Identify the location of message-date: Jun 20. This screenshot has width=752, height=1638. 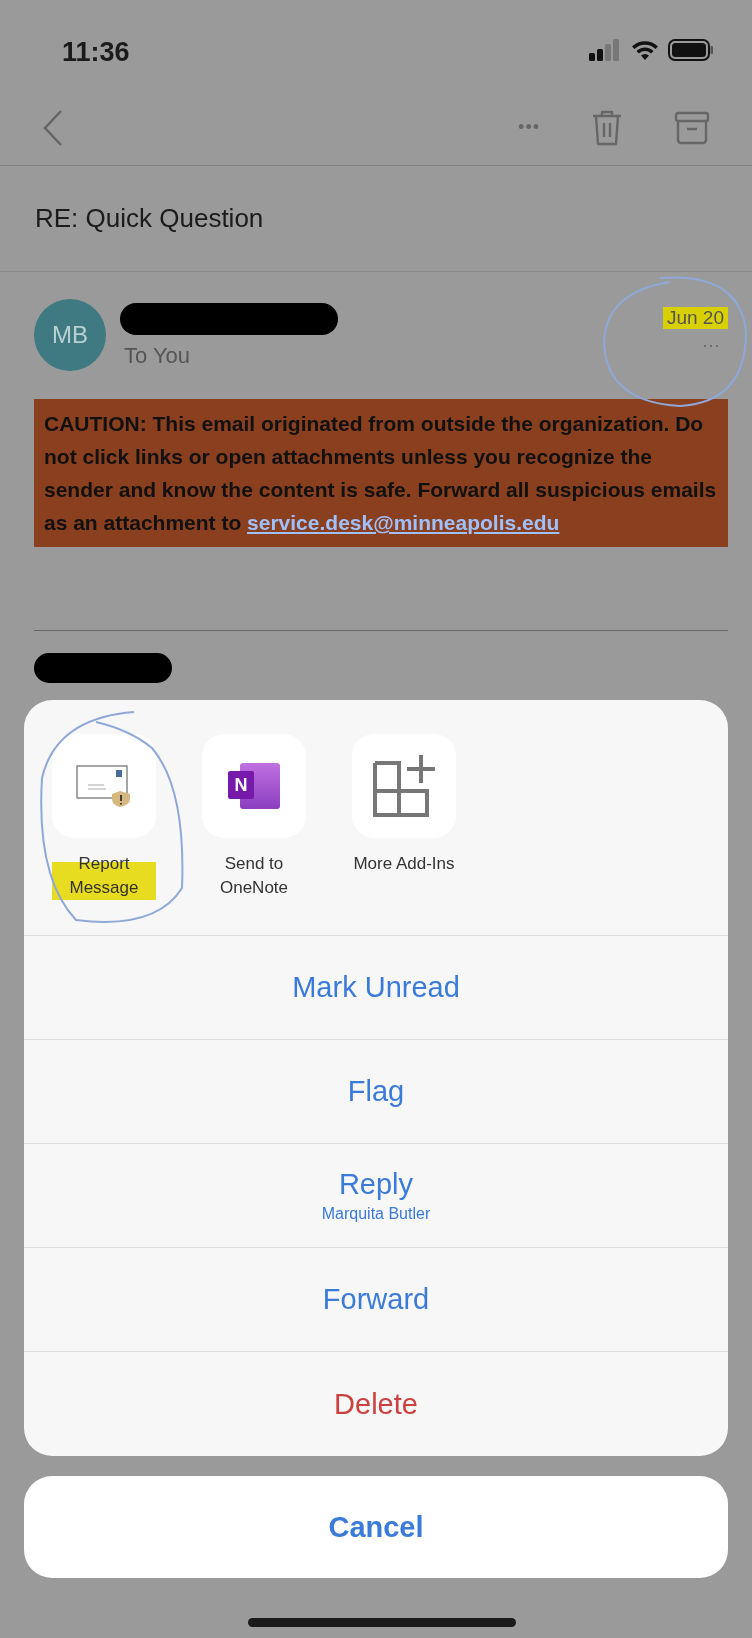
(695, 318).